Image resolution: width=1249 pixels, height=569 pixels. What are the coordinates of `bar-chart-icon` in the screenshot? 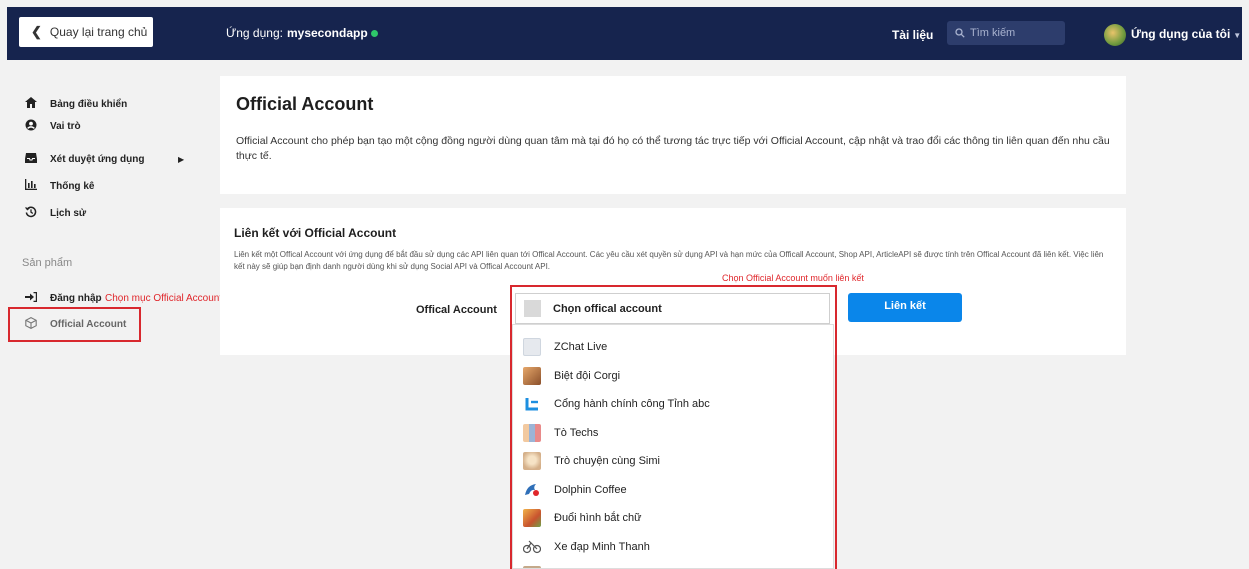 It's located at (31, 186).